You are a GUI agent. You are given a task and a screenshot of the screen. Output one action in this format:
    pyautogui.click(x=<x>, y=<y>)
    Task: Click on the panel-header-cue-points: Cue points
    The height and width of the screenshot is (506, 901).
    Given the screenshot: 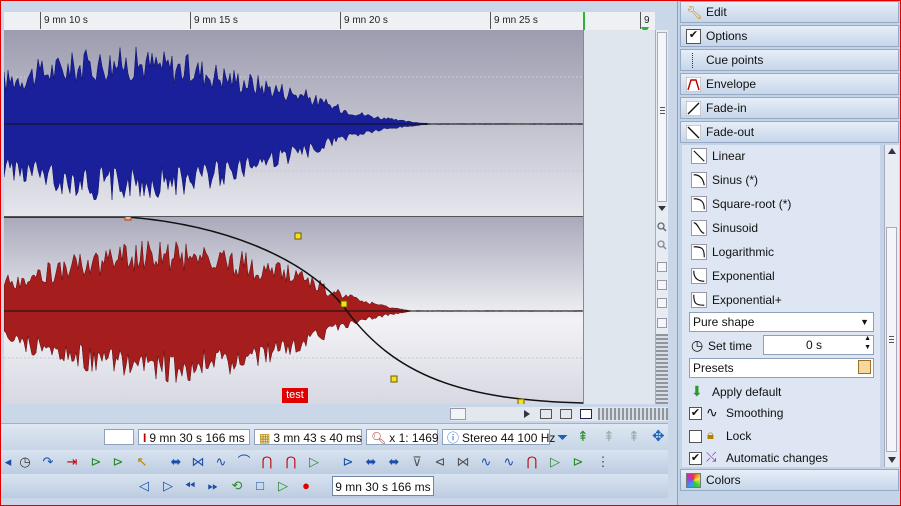 What is the action you would take?
    pyautogui.click(x=789, y=60)
    